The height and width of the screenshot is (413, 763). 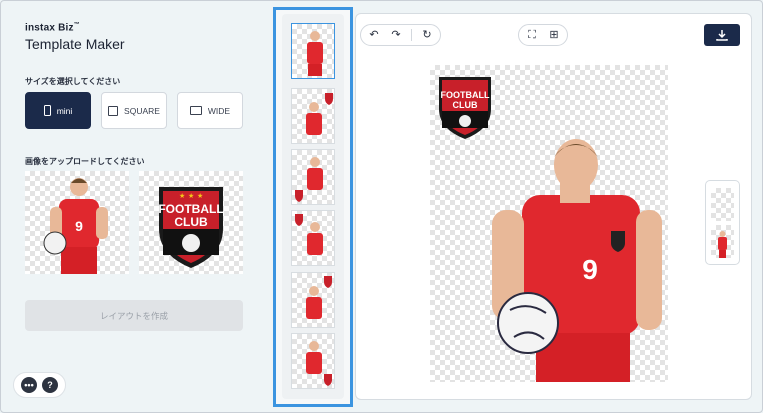 What do you see at coordinates (219, 110) in the screenshot?
I see `size-wide-label: WIDE` at bounding box center [219, 110].